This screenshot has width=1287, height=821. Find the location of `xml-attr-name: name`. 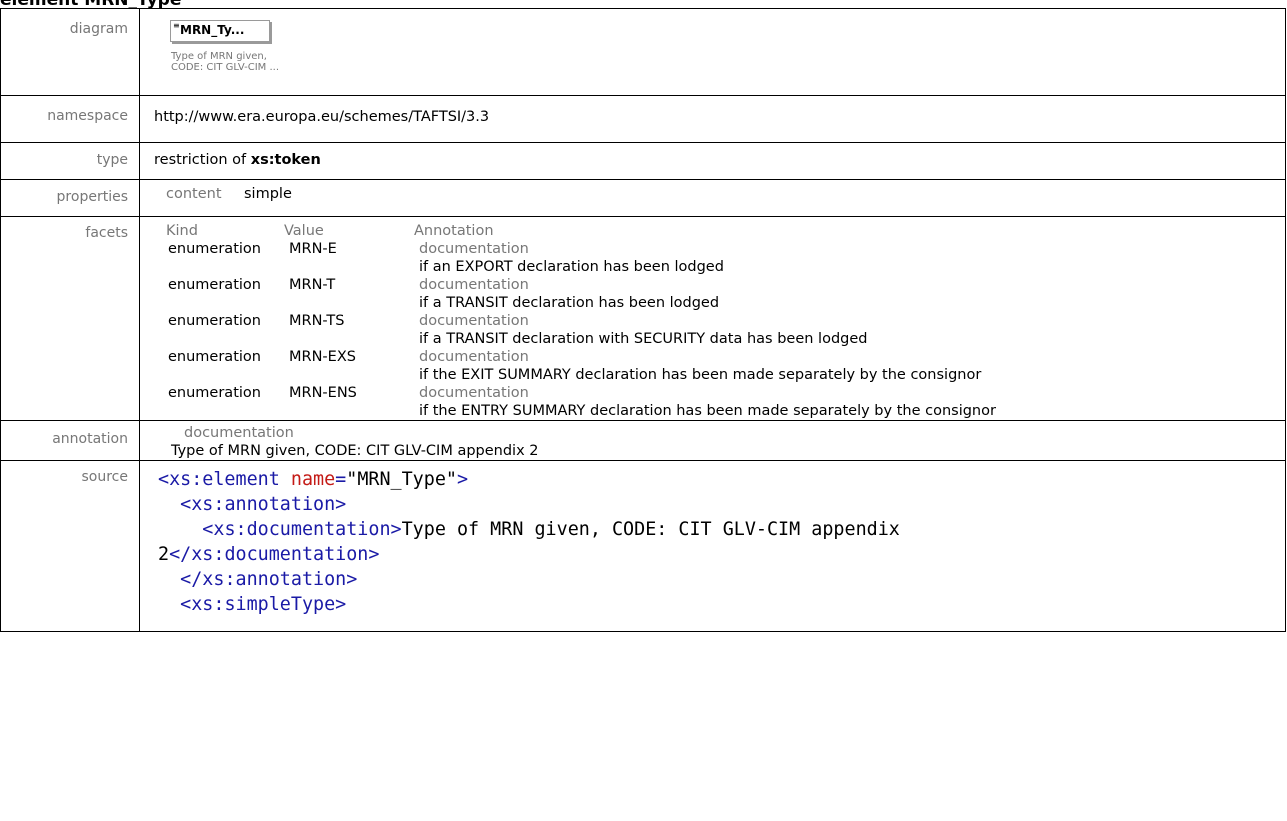

xml-attr-name: name is located at coordinates (313, 479).